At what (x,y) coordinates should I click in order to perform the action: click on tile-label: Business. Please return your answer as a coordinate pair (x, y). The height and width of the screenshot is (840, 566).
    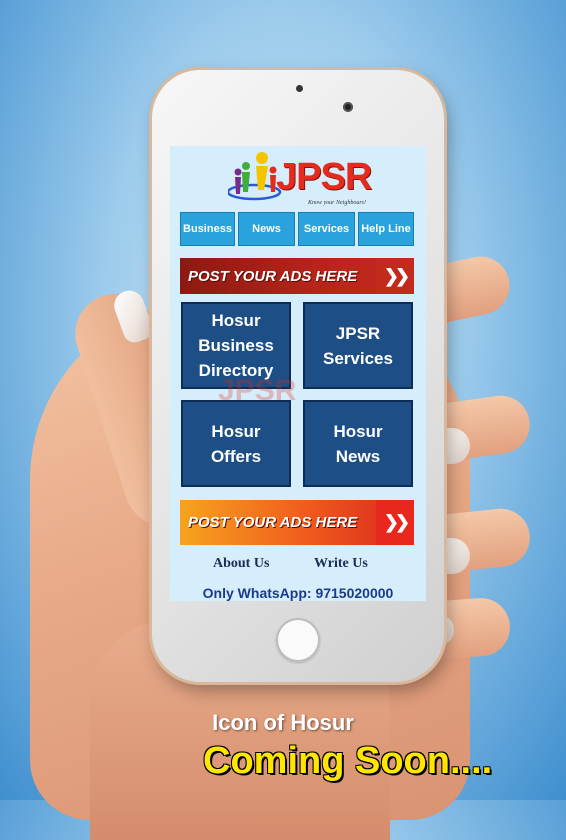
    Looking at the image, I should click on (236, 345).